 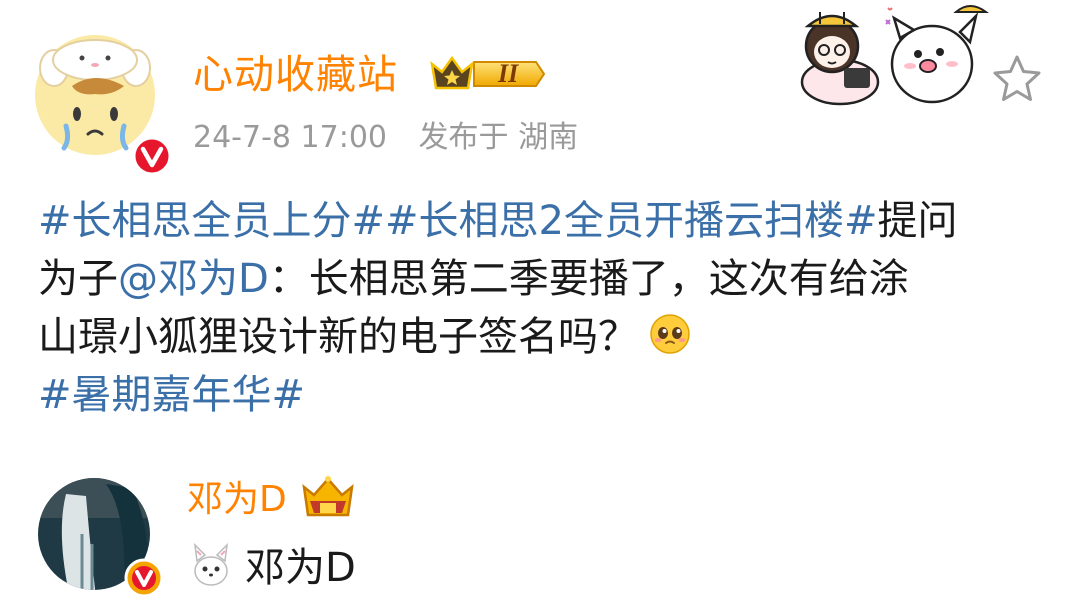 What do you see at coordinates (670, 334) in the screenshot?
I see `pleading-face-emoji` at bounding box center [670, 334].